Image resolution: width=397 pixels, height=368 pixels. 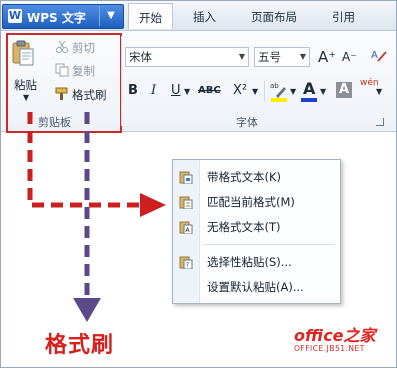 I want to click on menu-item-keep-format: 带格式文本(K), so click(x=256, y=177).